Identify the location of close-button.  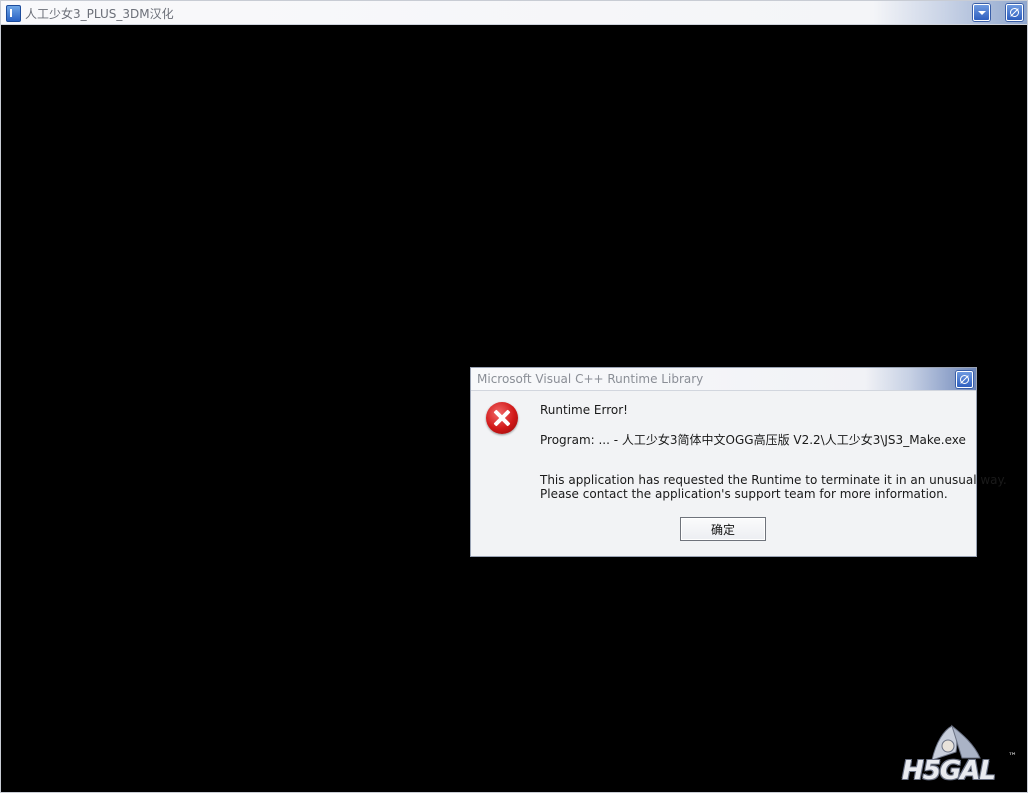
(1014, 12).